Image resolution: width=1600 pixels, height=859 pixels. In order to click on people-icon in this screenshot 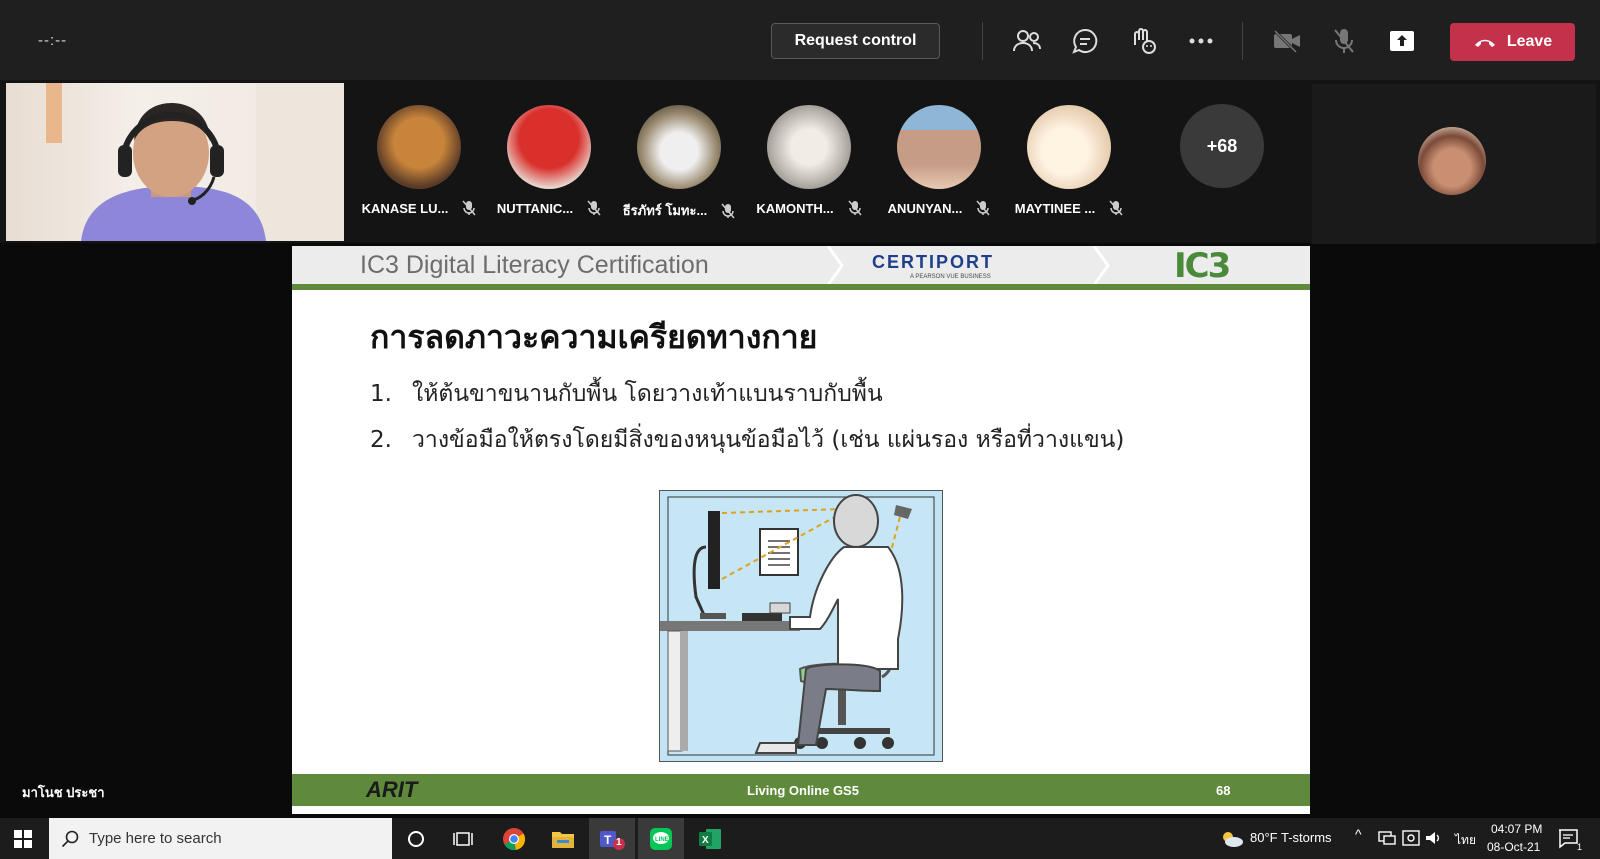, I will do `click(1027, 41)`.